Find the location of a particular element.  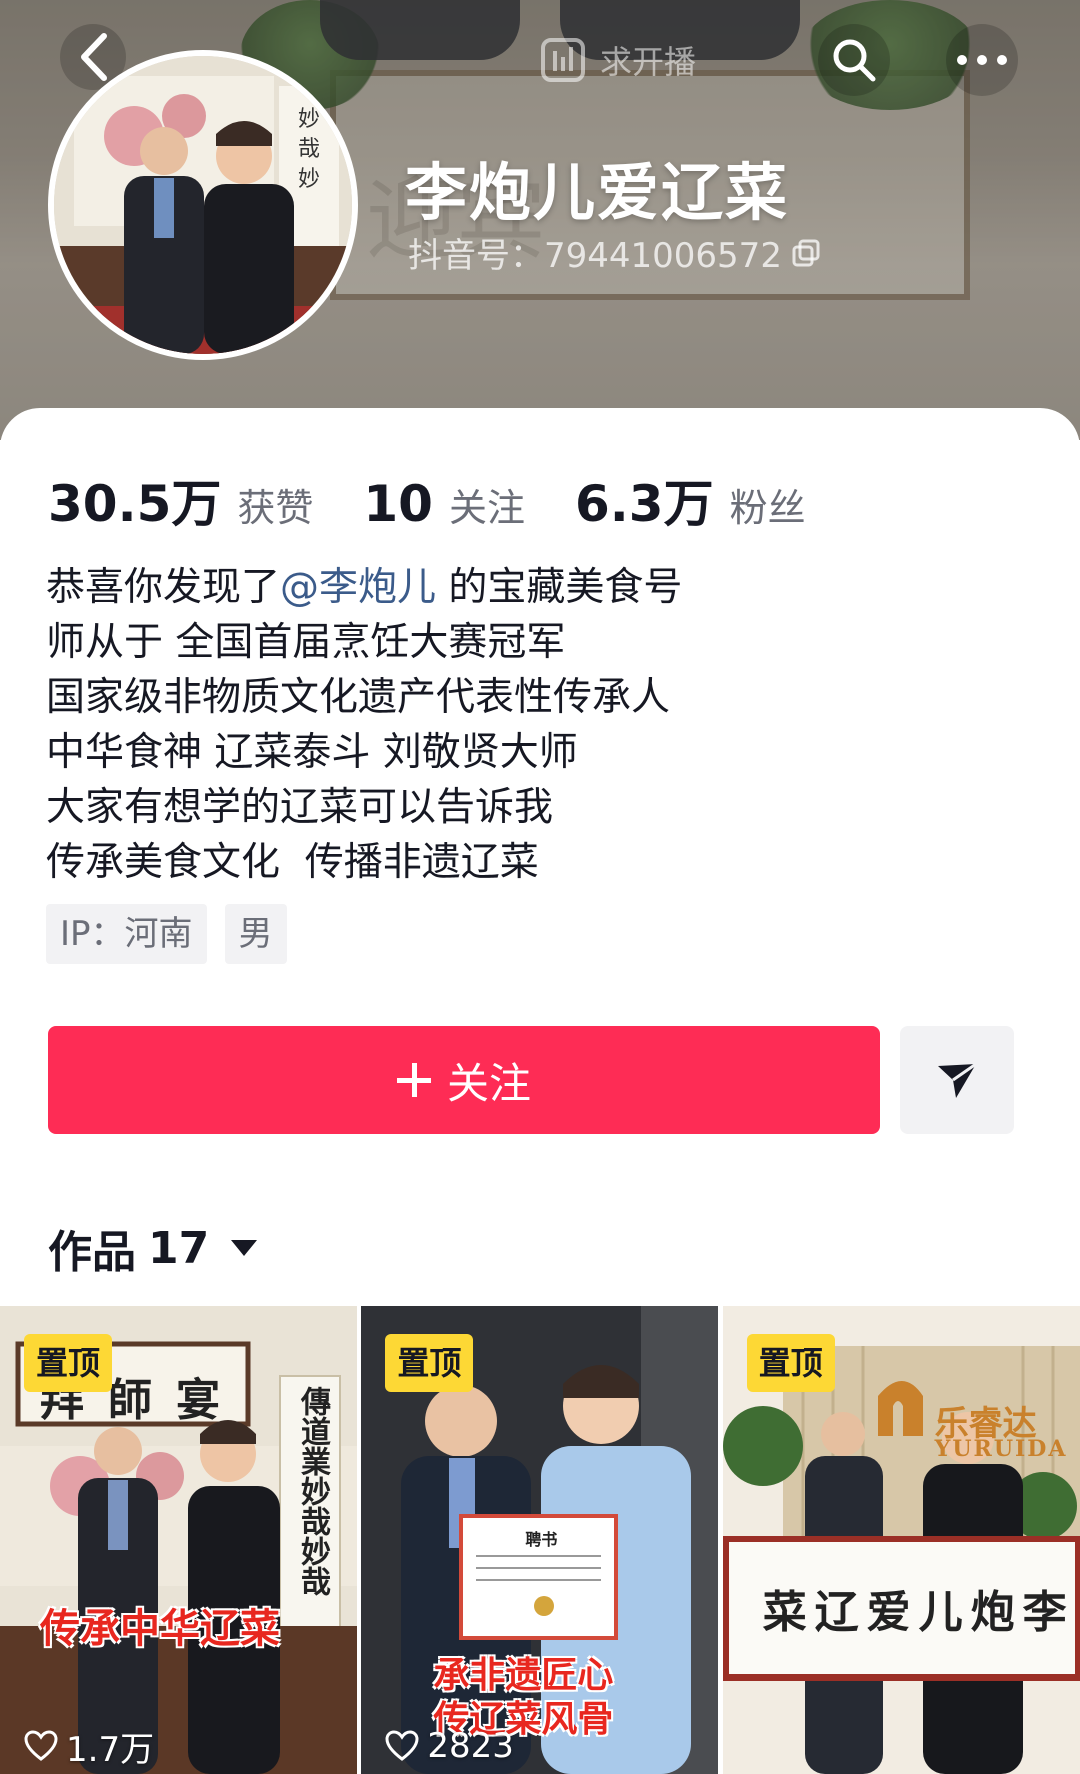

stat-value: 30.5万 is located at coordinates (135, 504).